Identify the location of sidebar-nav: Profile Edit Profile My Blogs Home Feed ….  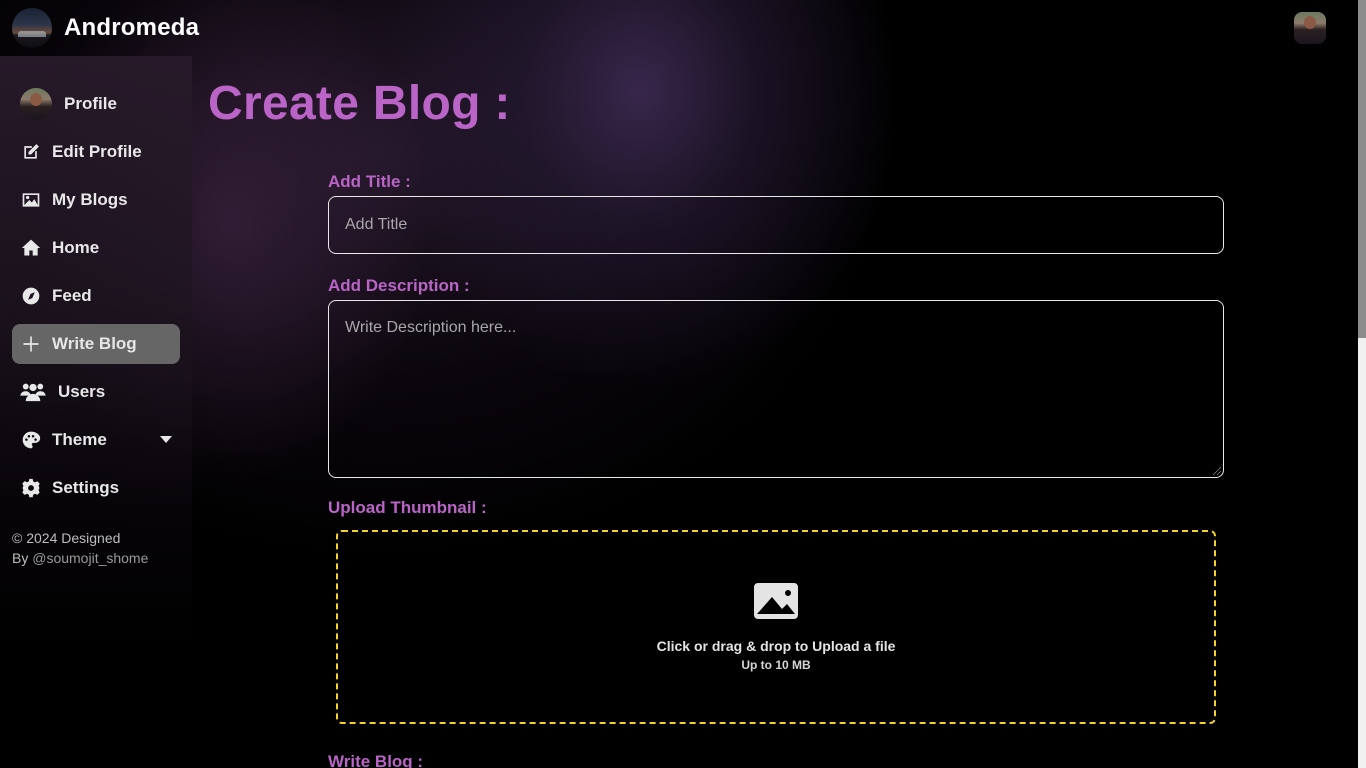
(96, 298).